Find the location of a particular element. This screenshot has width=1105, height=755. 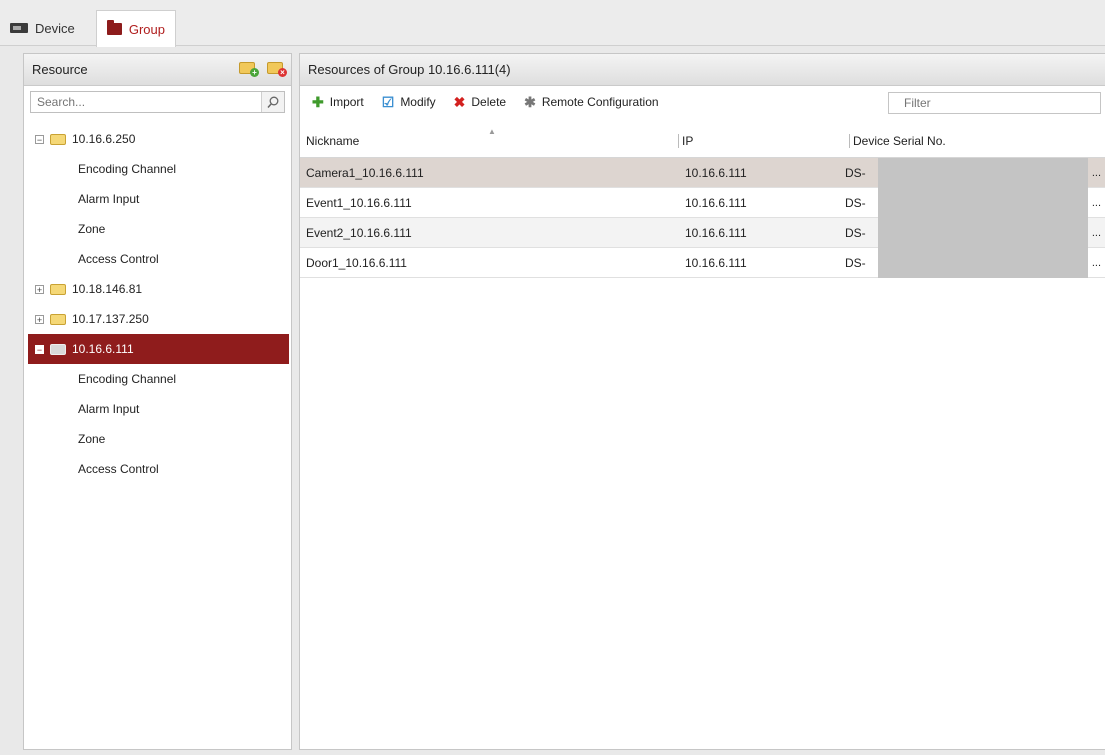

tab-device-label: Device is located at coordinates (55, 28).